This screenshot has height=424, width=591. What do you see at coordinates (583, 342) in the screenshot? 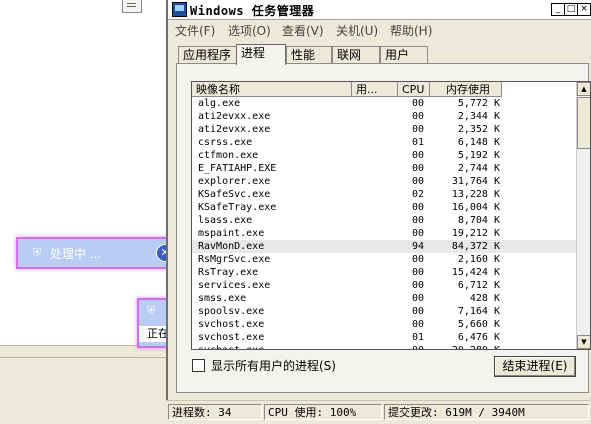
I see `scroll-down-icon: ▼` at bounding box center [583, 342].